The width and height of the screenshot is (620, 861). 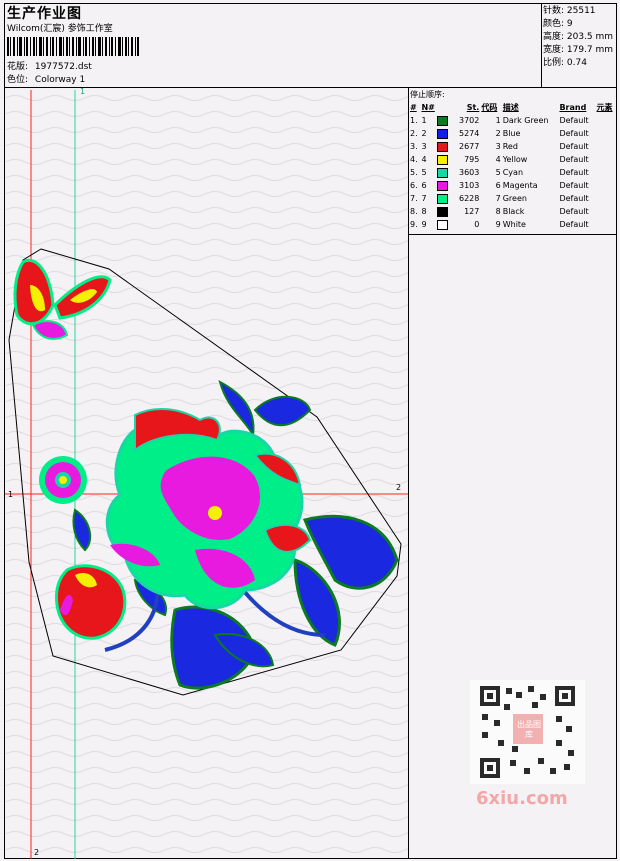 I want to click on color-row: 3. 3 2677 3 Red Default, so click(x=513, y=146).